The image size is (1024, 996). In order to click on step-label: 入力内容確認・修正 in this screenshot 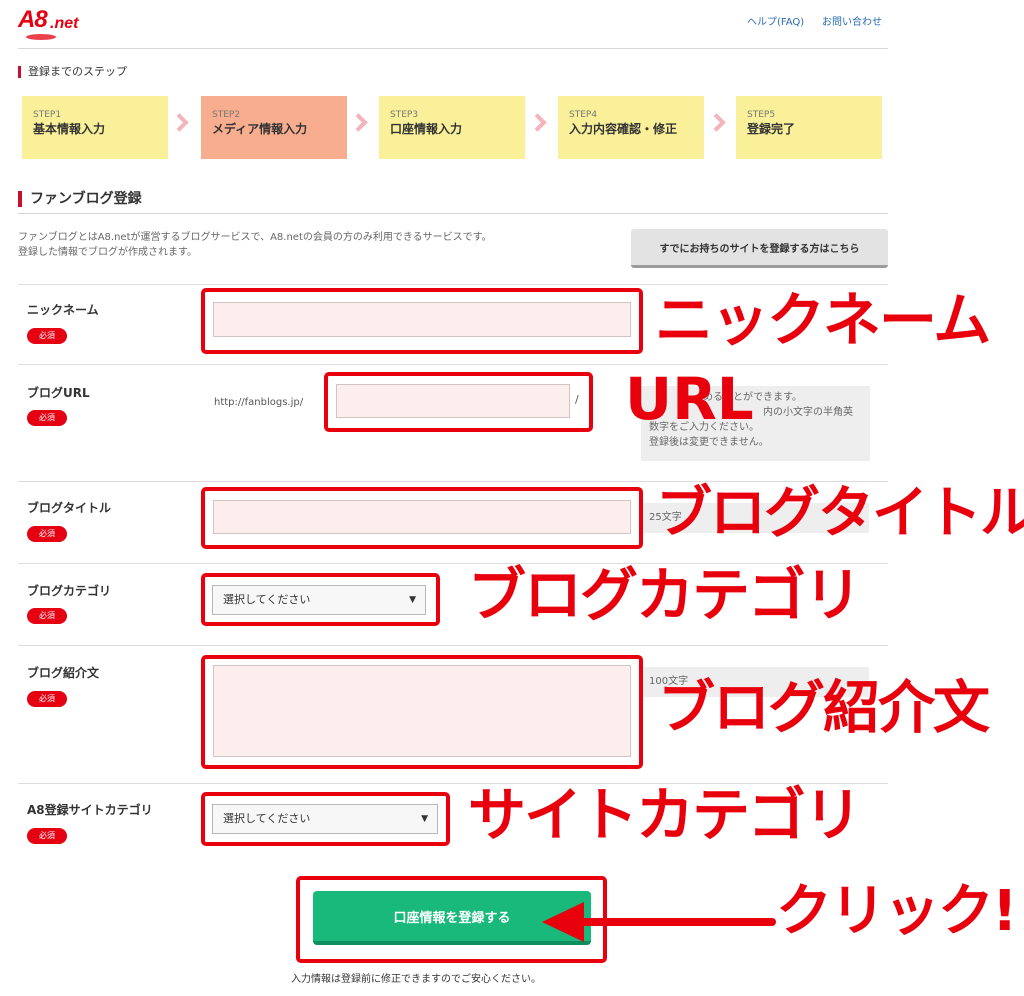, I will do `click(623, 129)`.